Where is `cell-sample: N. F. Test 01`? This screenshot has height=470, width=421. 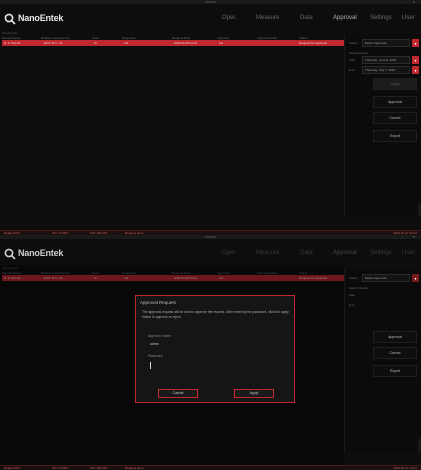 cell-sample: N. F. Test 01 is located at coordinates (12, 43).